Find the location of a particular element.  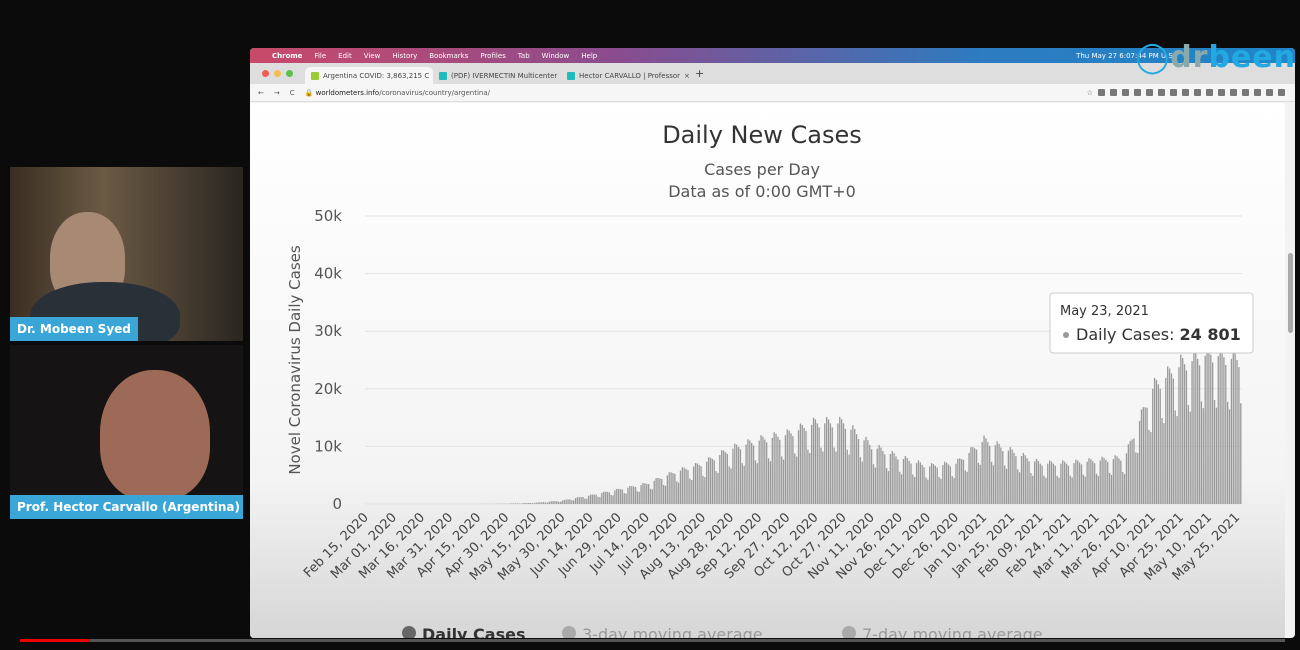

tab-pdf: (PDF) IVERMECTIN Multicenter× is located at coordinates (497, 75).